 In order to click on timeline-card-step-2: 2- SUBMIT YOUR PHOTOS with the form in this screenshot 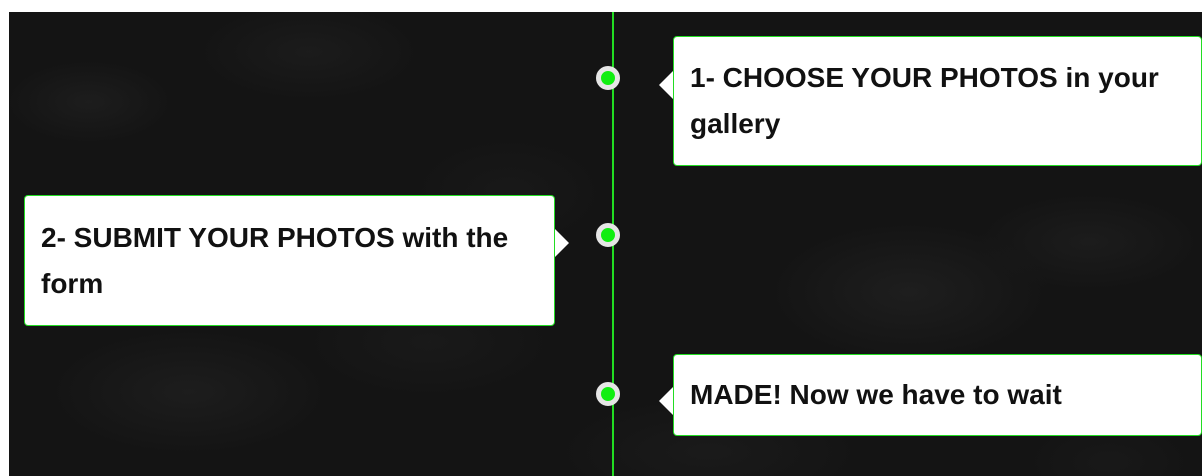, I will do `click(289, 260)`.